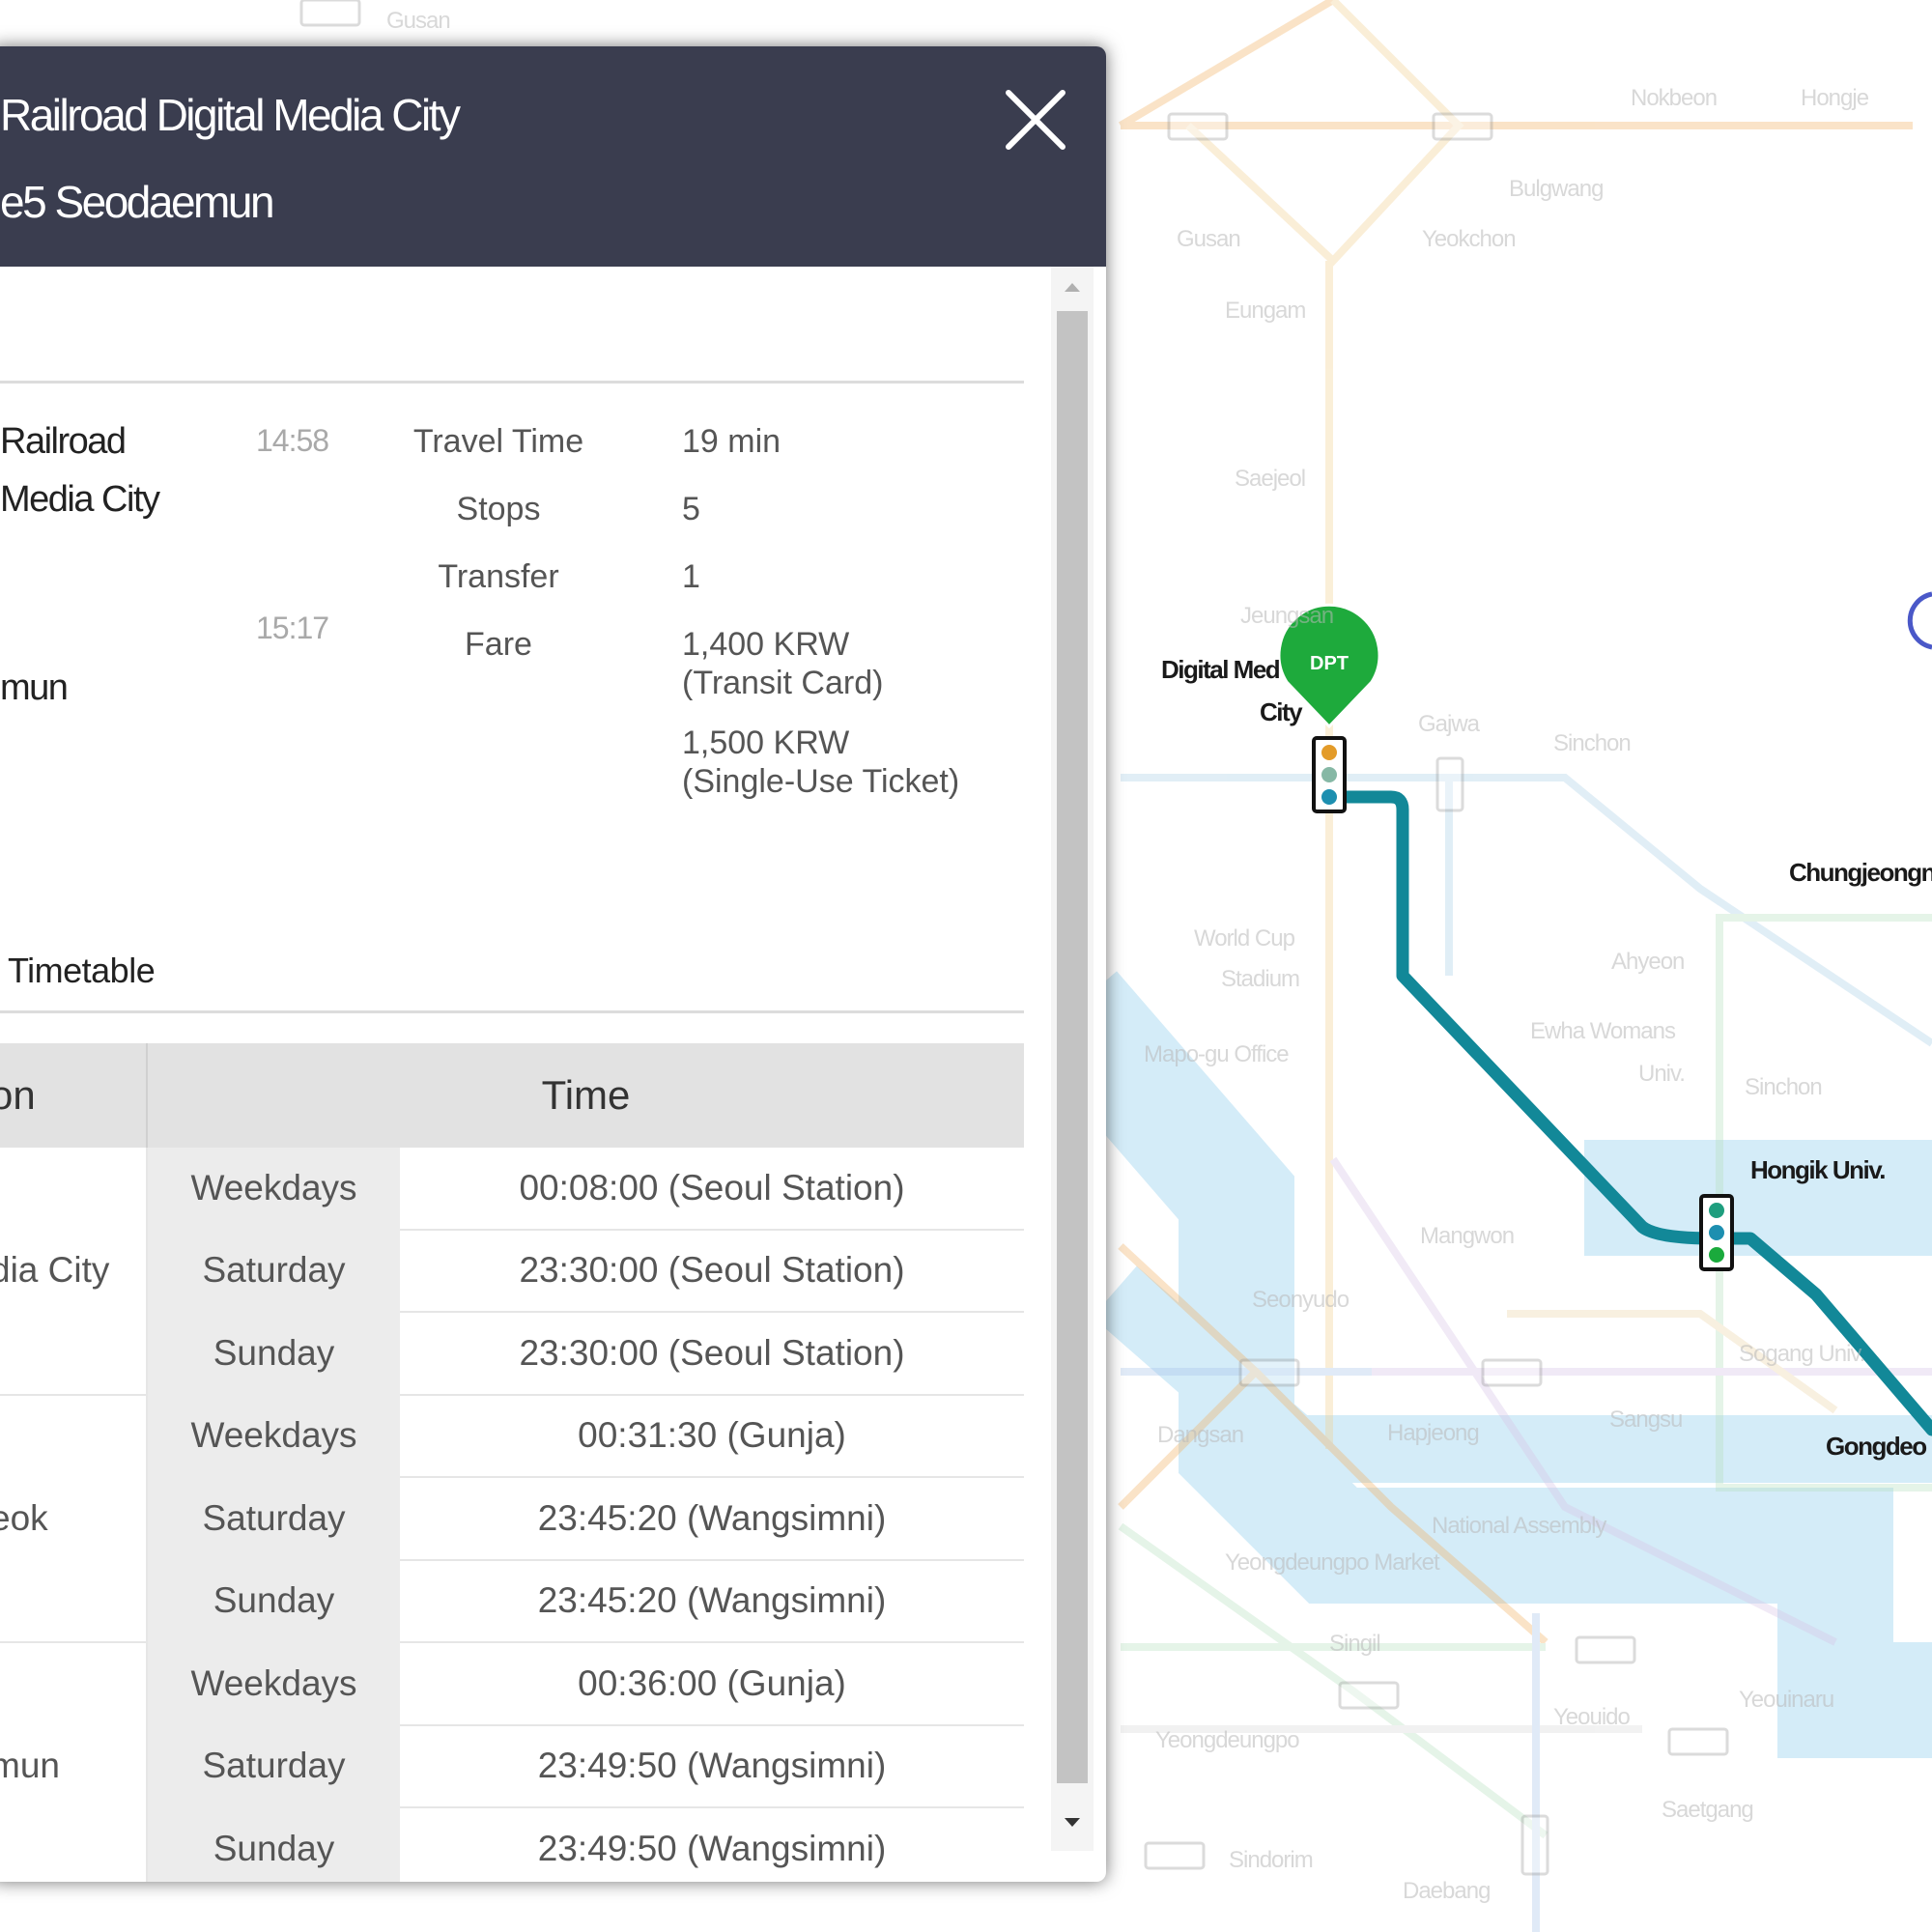 The image size is (1932, 1932). What do you see at coordinates (1467, 1236) in the screenshot?
I see `map-label: Mangwon` at bounding box center [1467, 1236].